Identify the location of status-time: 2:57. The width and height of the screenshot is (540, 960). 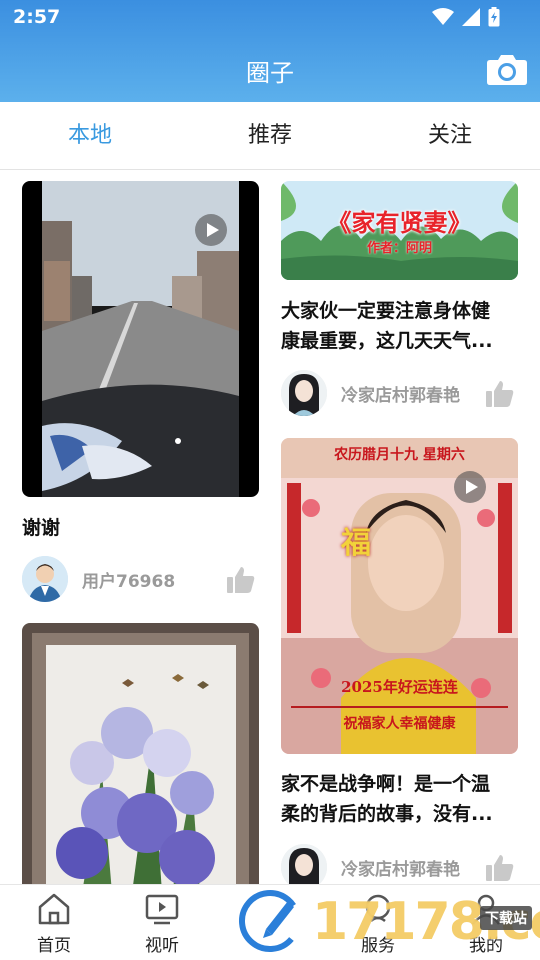
(37, 17).